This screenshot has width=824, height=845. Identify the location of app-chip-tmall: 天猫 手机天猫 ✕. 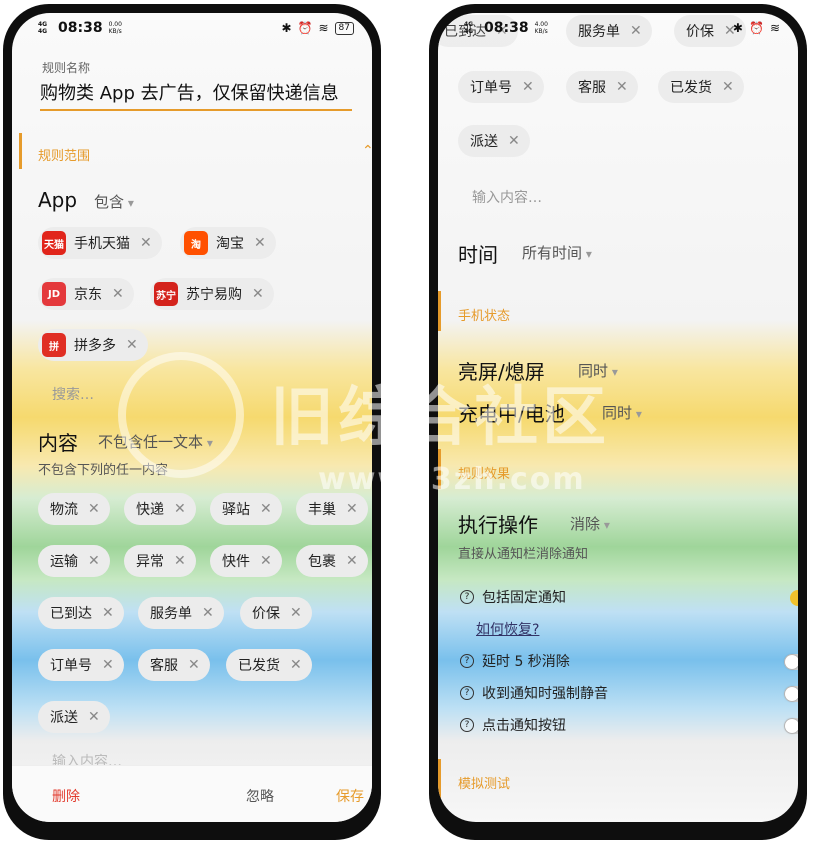
(100, 243).